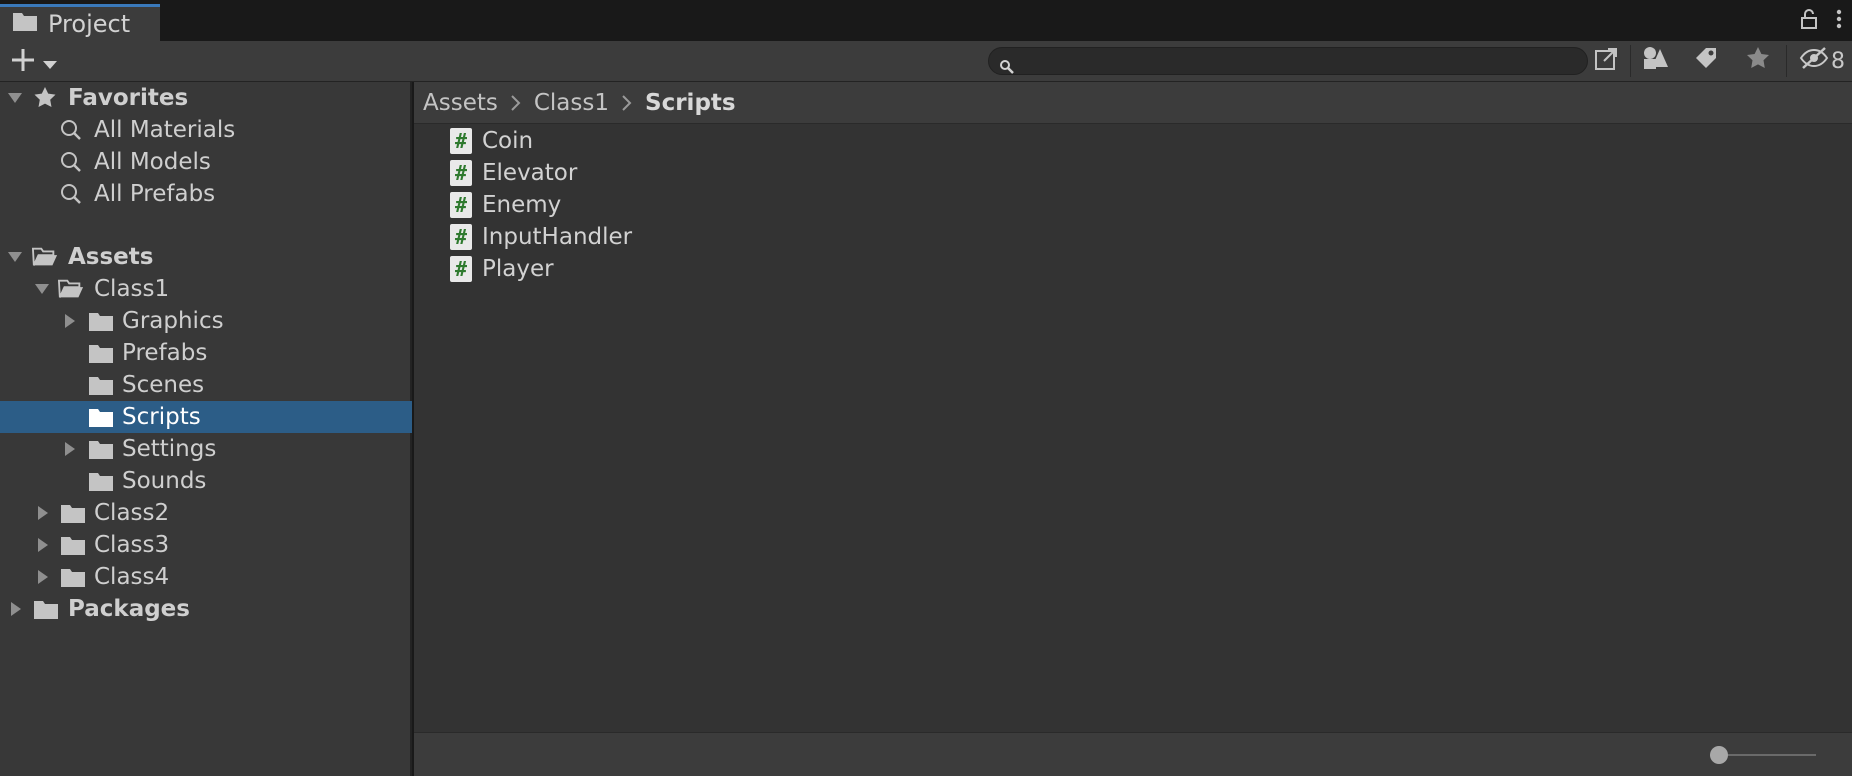  What do you see at coordinates (1786, 61) in the screenshot?
I see `toolbar-divider` at bounding box center [1786, 61].